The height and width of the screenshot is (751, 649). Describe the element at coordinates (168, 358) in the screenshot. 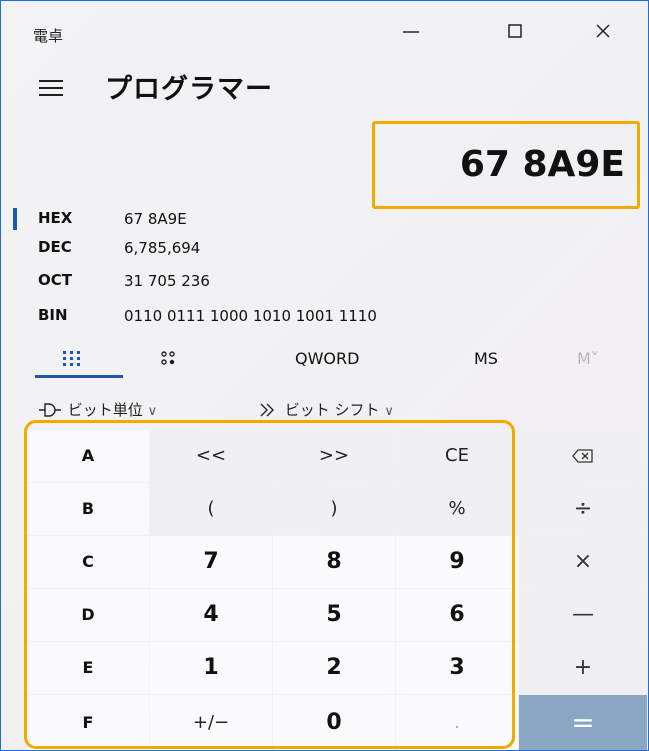

I see `bit-toggle-icon` at that location.